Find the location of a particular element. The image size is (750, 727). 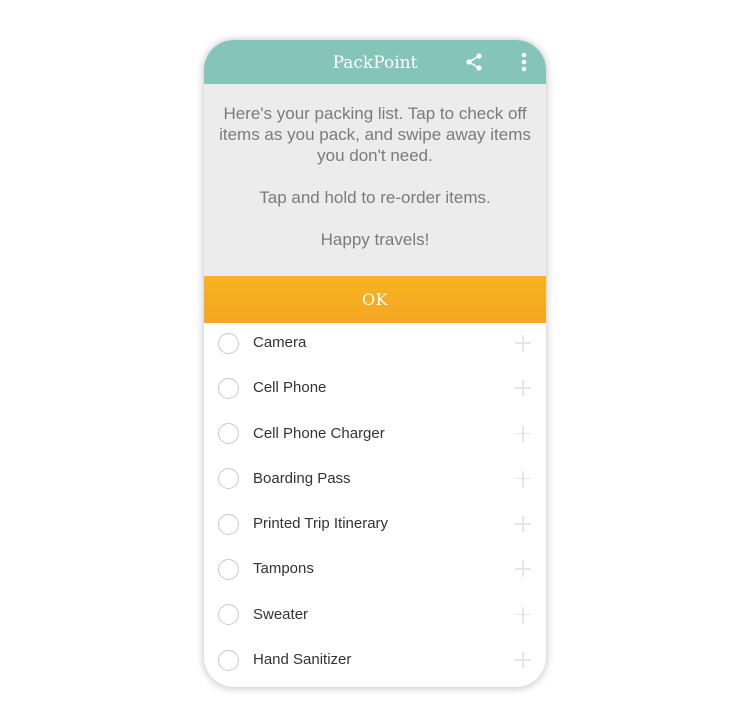

more-vert-icon is located at coordinates (524, 62).